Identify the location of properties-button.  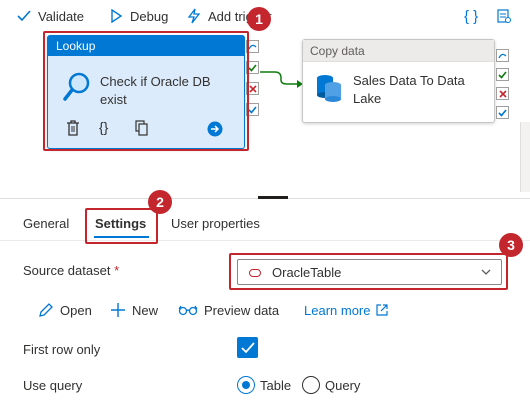
(504, 16).